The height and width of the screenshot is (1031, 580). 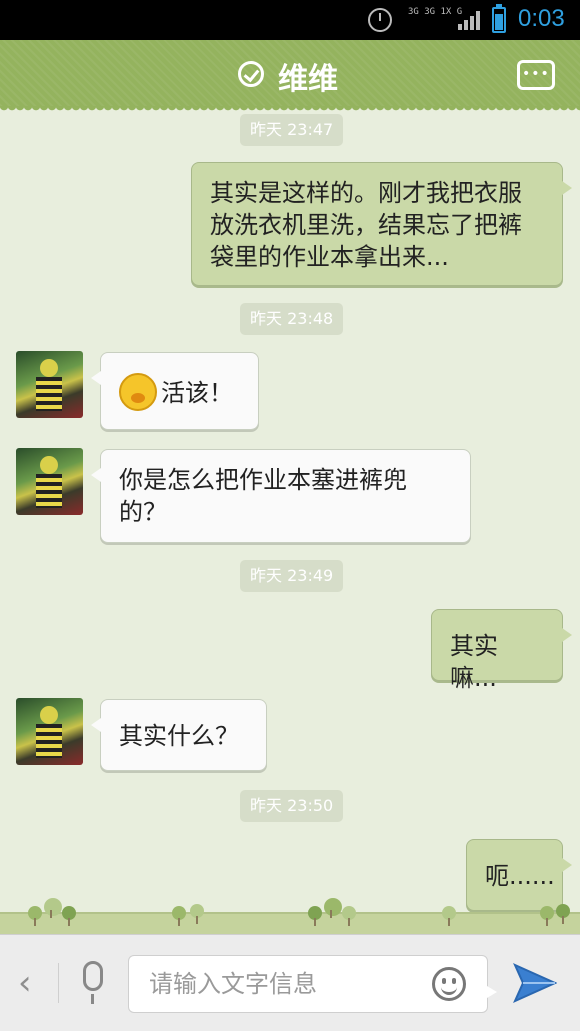 I want to click on chevron-left-icon: ‹, so click(x=25, y=983).